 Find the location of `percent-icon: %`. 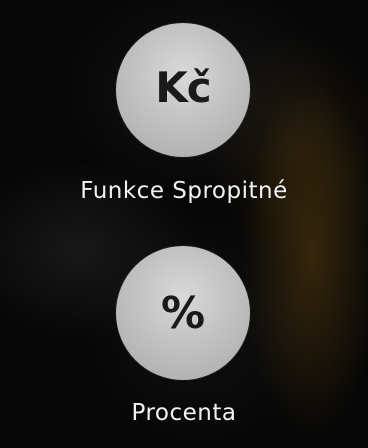

percent-icon: % is located at coordinates (183, 313).